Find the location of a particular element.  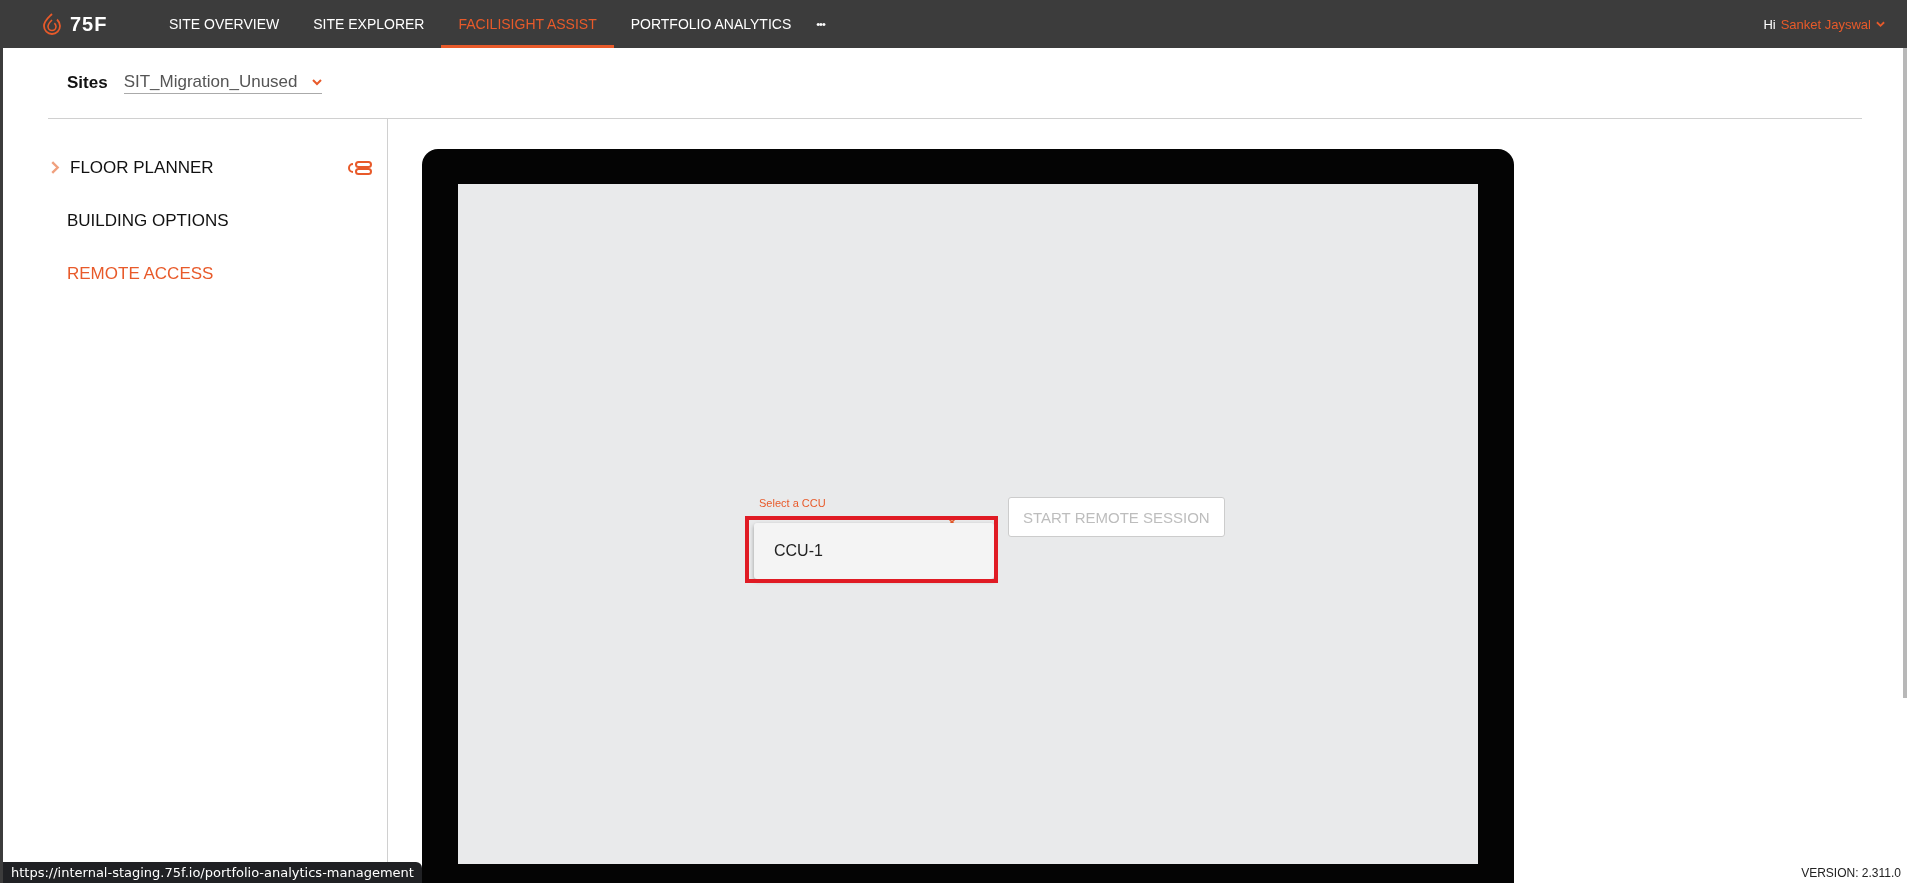

greeting-text: Hi is located at coordinates (1769, 24).